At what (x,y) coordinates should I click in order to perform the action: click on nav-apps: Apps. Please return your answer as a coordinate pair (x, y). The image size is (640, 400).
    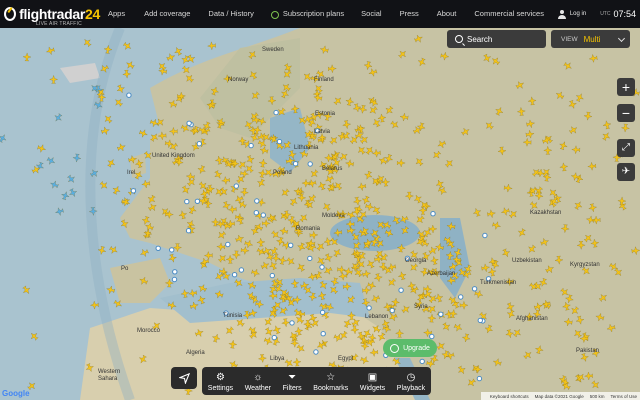
    Looking at the image, I should click on (116, 13).